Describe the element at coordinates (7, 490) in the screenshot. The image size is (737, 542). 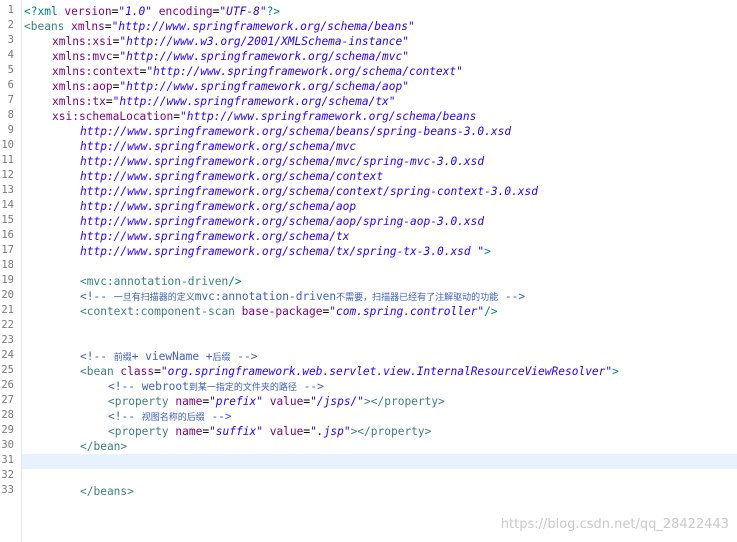
I see `line-number: 33` at that location.